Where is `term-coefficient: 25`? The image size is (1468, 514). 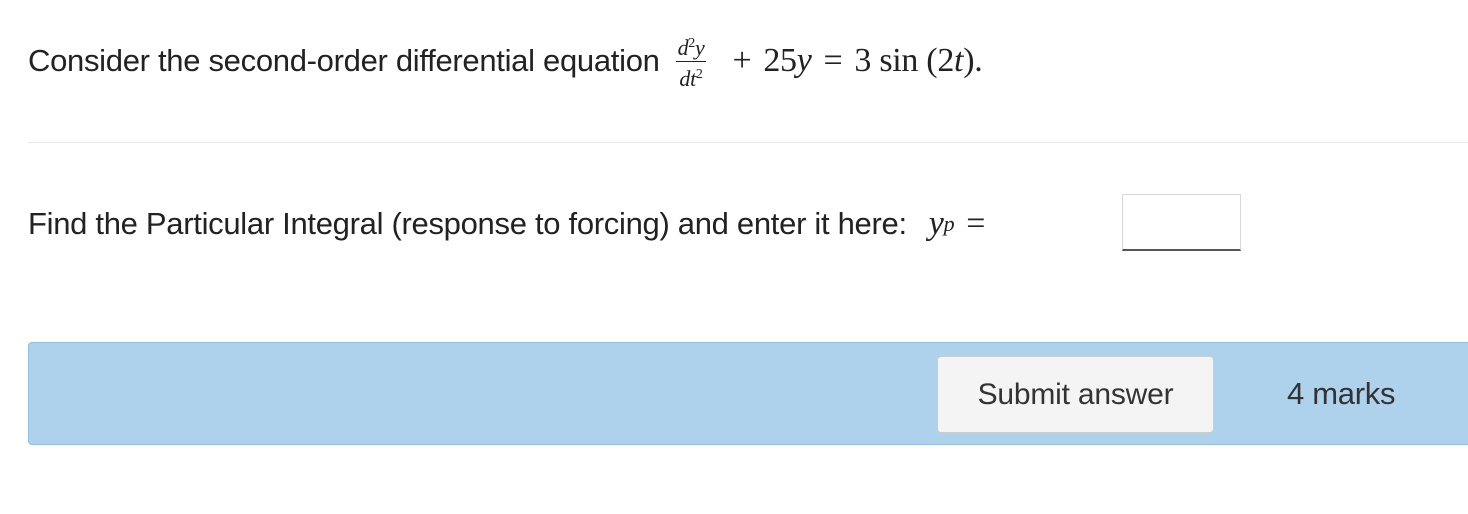
term-coefficient: 25 is located at coordinates (780, 60).